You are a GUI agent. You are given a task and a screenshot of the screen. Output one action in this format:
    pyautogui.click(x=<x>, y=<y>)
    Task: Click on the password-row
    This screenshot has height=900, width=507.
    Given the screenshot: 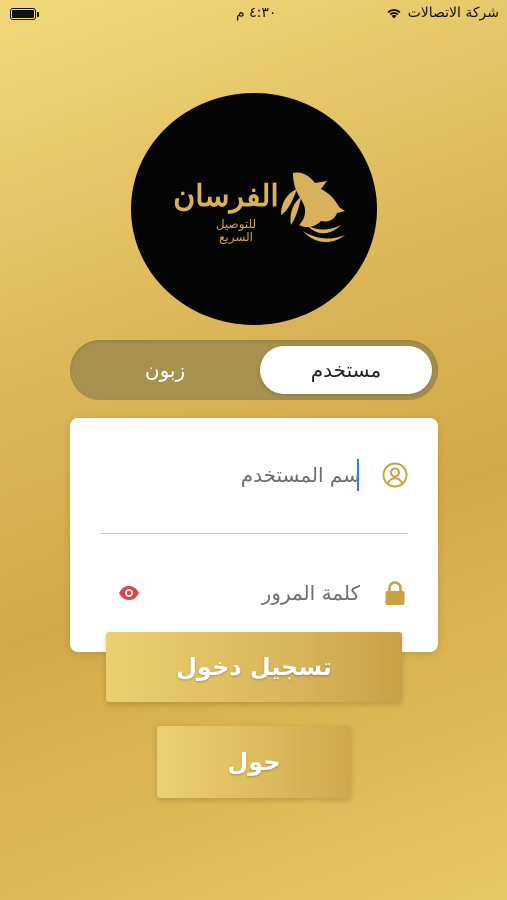 What is the action you would take?
    pyautogui.click(x=254, y=593)
    